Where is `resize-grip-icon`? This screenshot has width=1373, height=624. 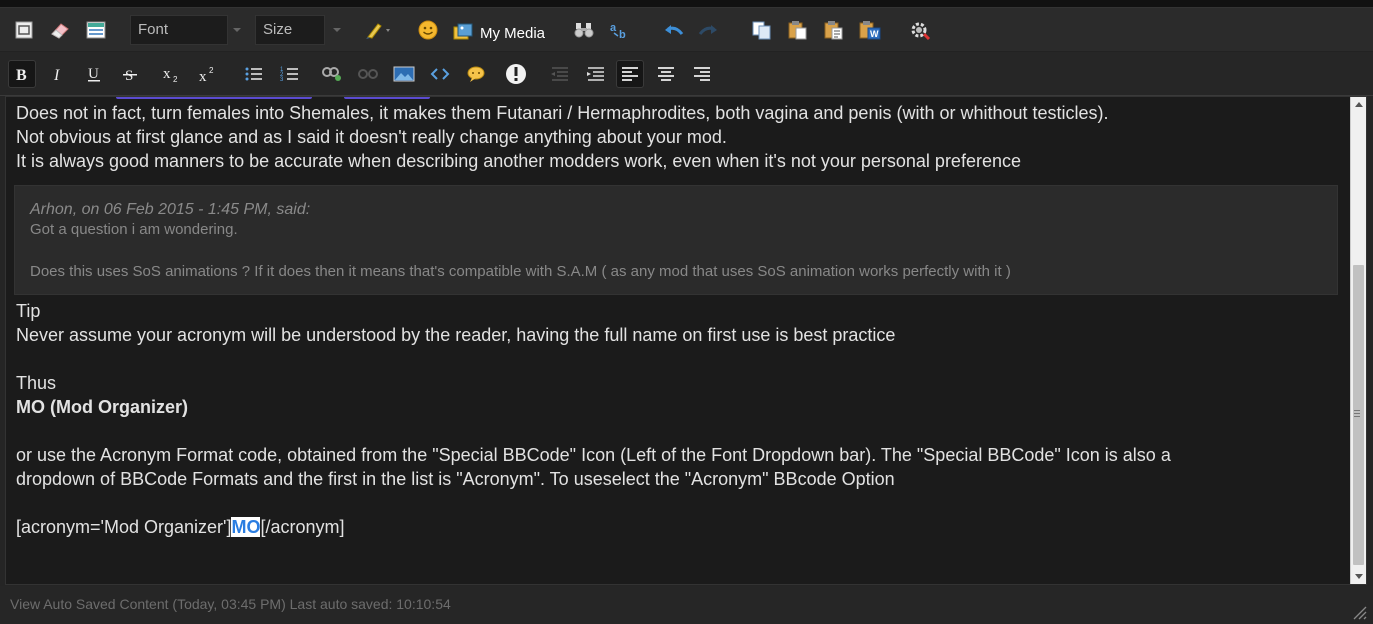
resize-grip-icon is located at coordinates (1359, 612).